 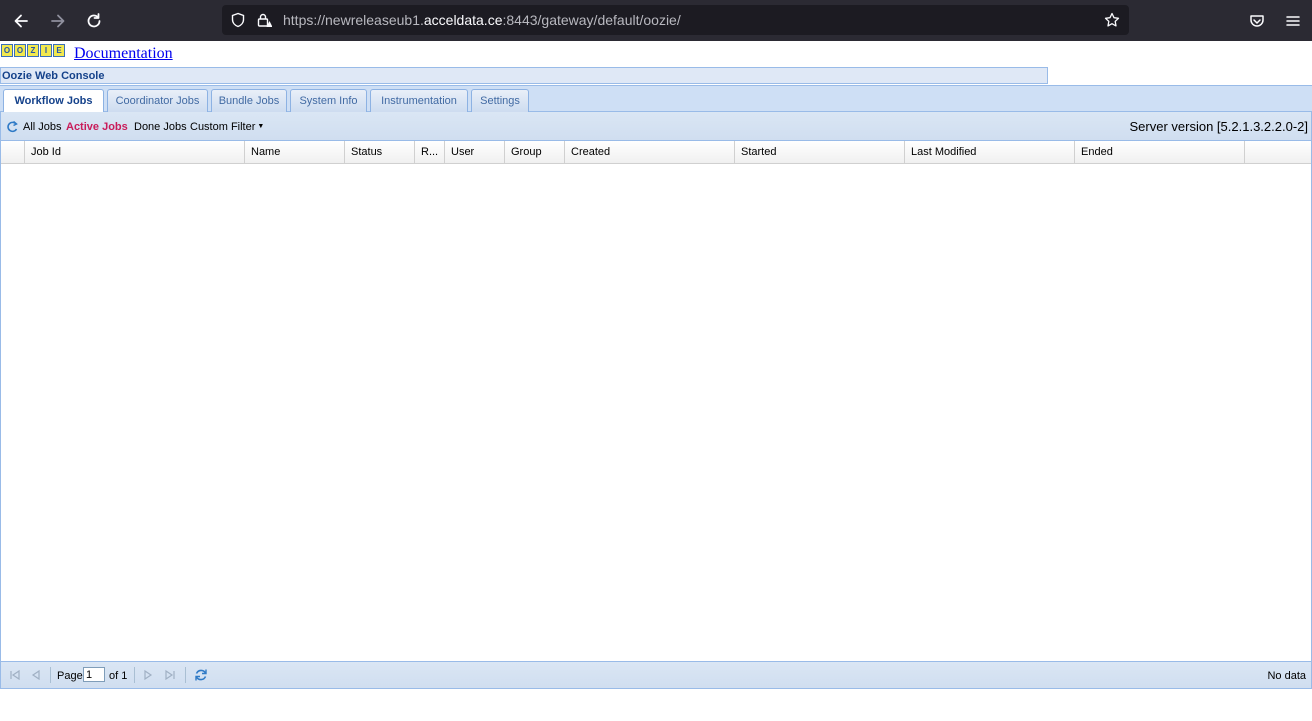 I want to click on tab-workflow-jobs: Workflow Jobs, so click(x=53, y=101).